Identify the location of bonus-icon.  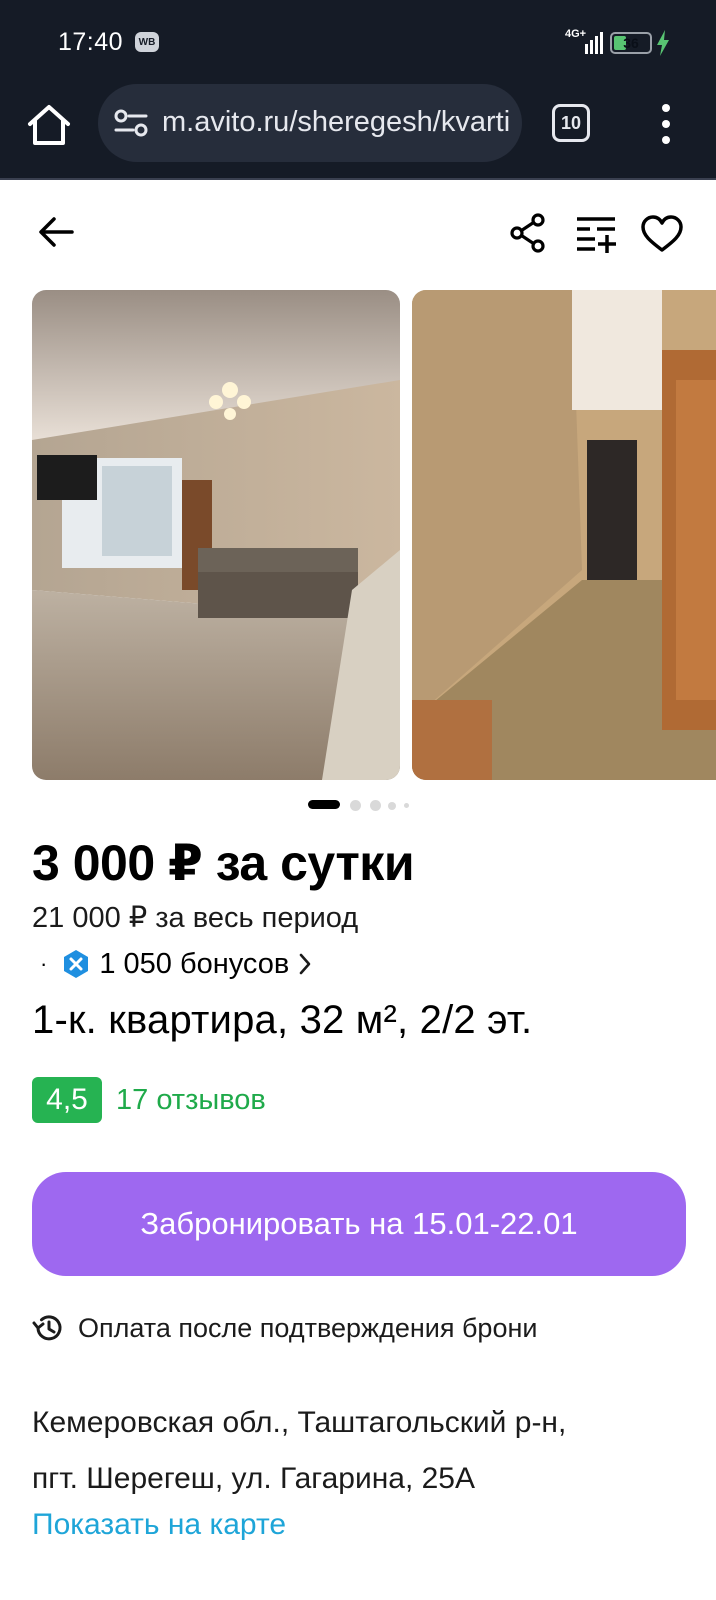
(76, 964).